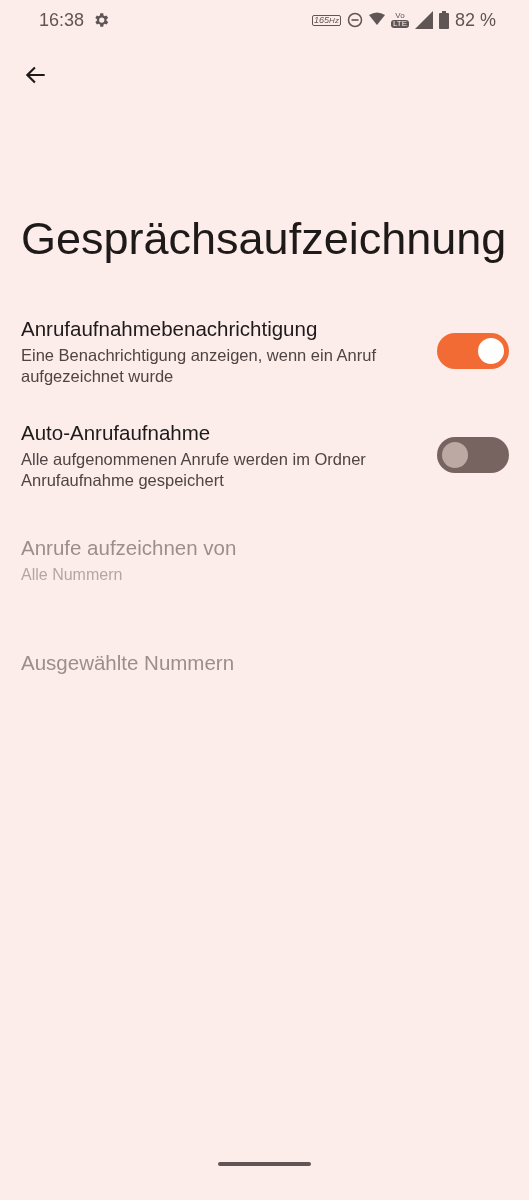 The width and height of the screenshot is (529, 1200). Describe the element at coordinates (62, 20) in the screenshot. I see `clock: 16:38` at that location.